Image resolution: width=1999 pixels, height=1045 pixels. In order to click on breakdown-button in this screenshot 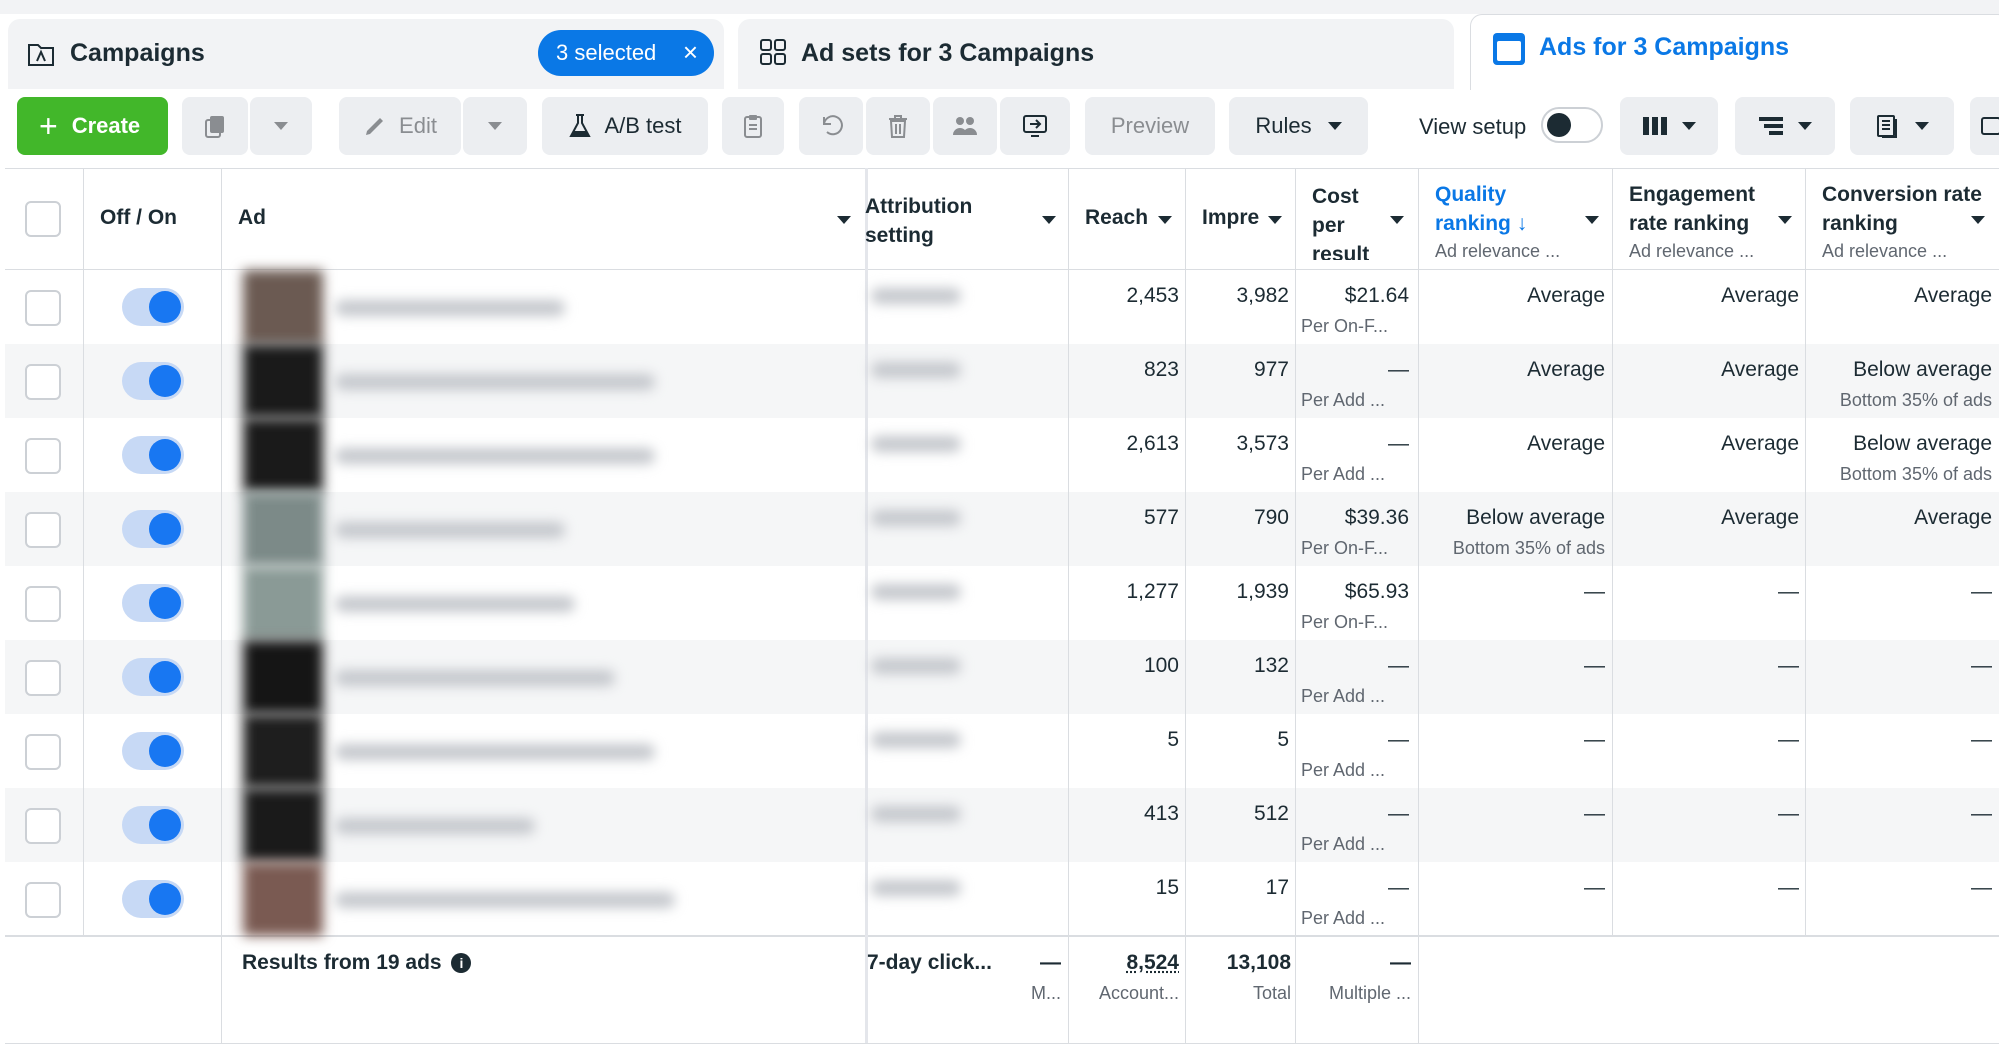, I will do `click(1785, 126)`.